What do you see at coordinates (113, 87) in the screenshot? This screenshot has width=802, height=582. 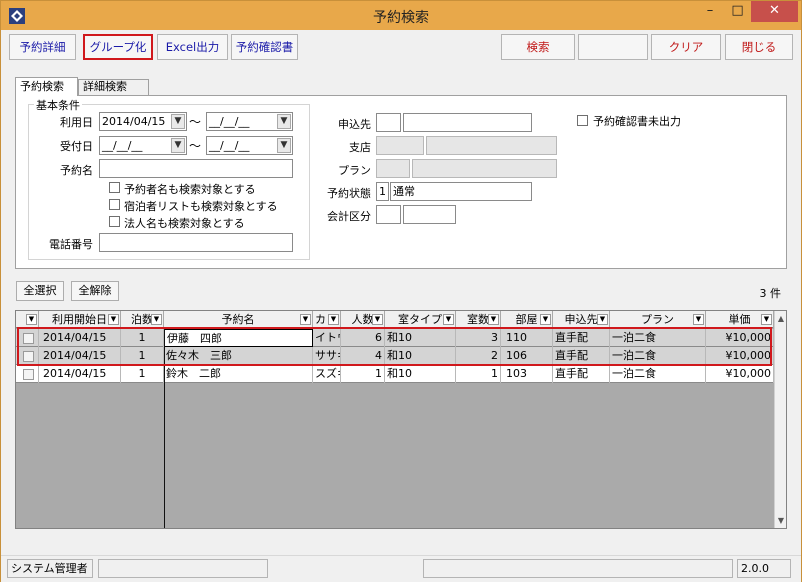 I see `tab-detail-search: 詳細検索` at bounding box center [113, 87].